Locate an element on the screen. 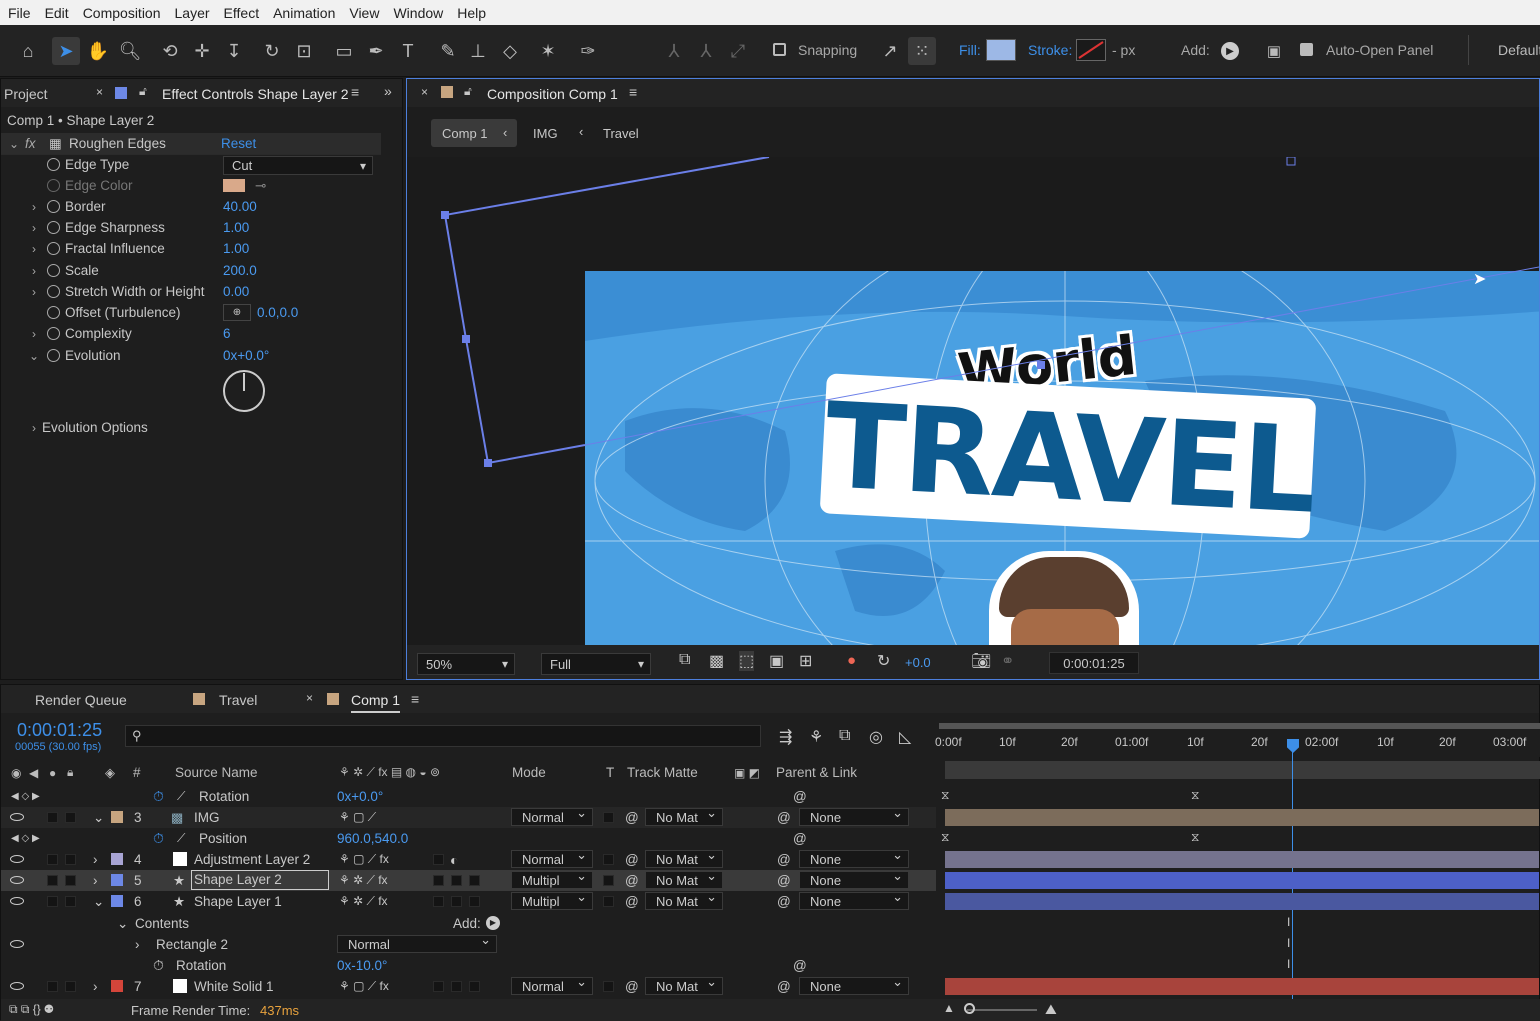  comp1-tab: Comp 1 is located at coordinates (376, 702).